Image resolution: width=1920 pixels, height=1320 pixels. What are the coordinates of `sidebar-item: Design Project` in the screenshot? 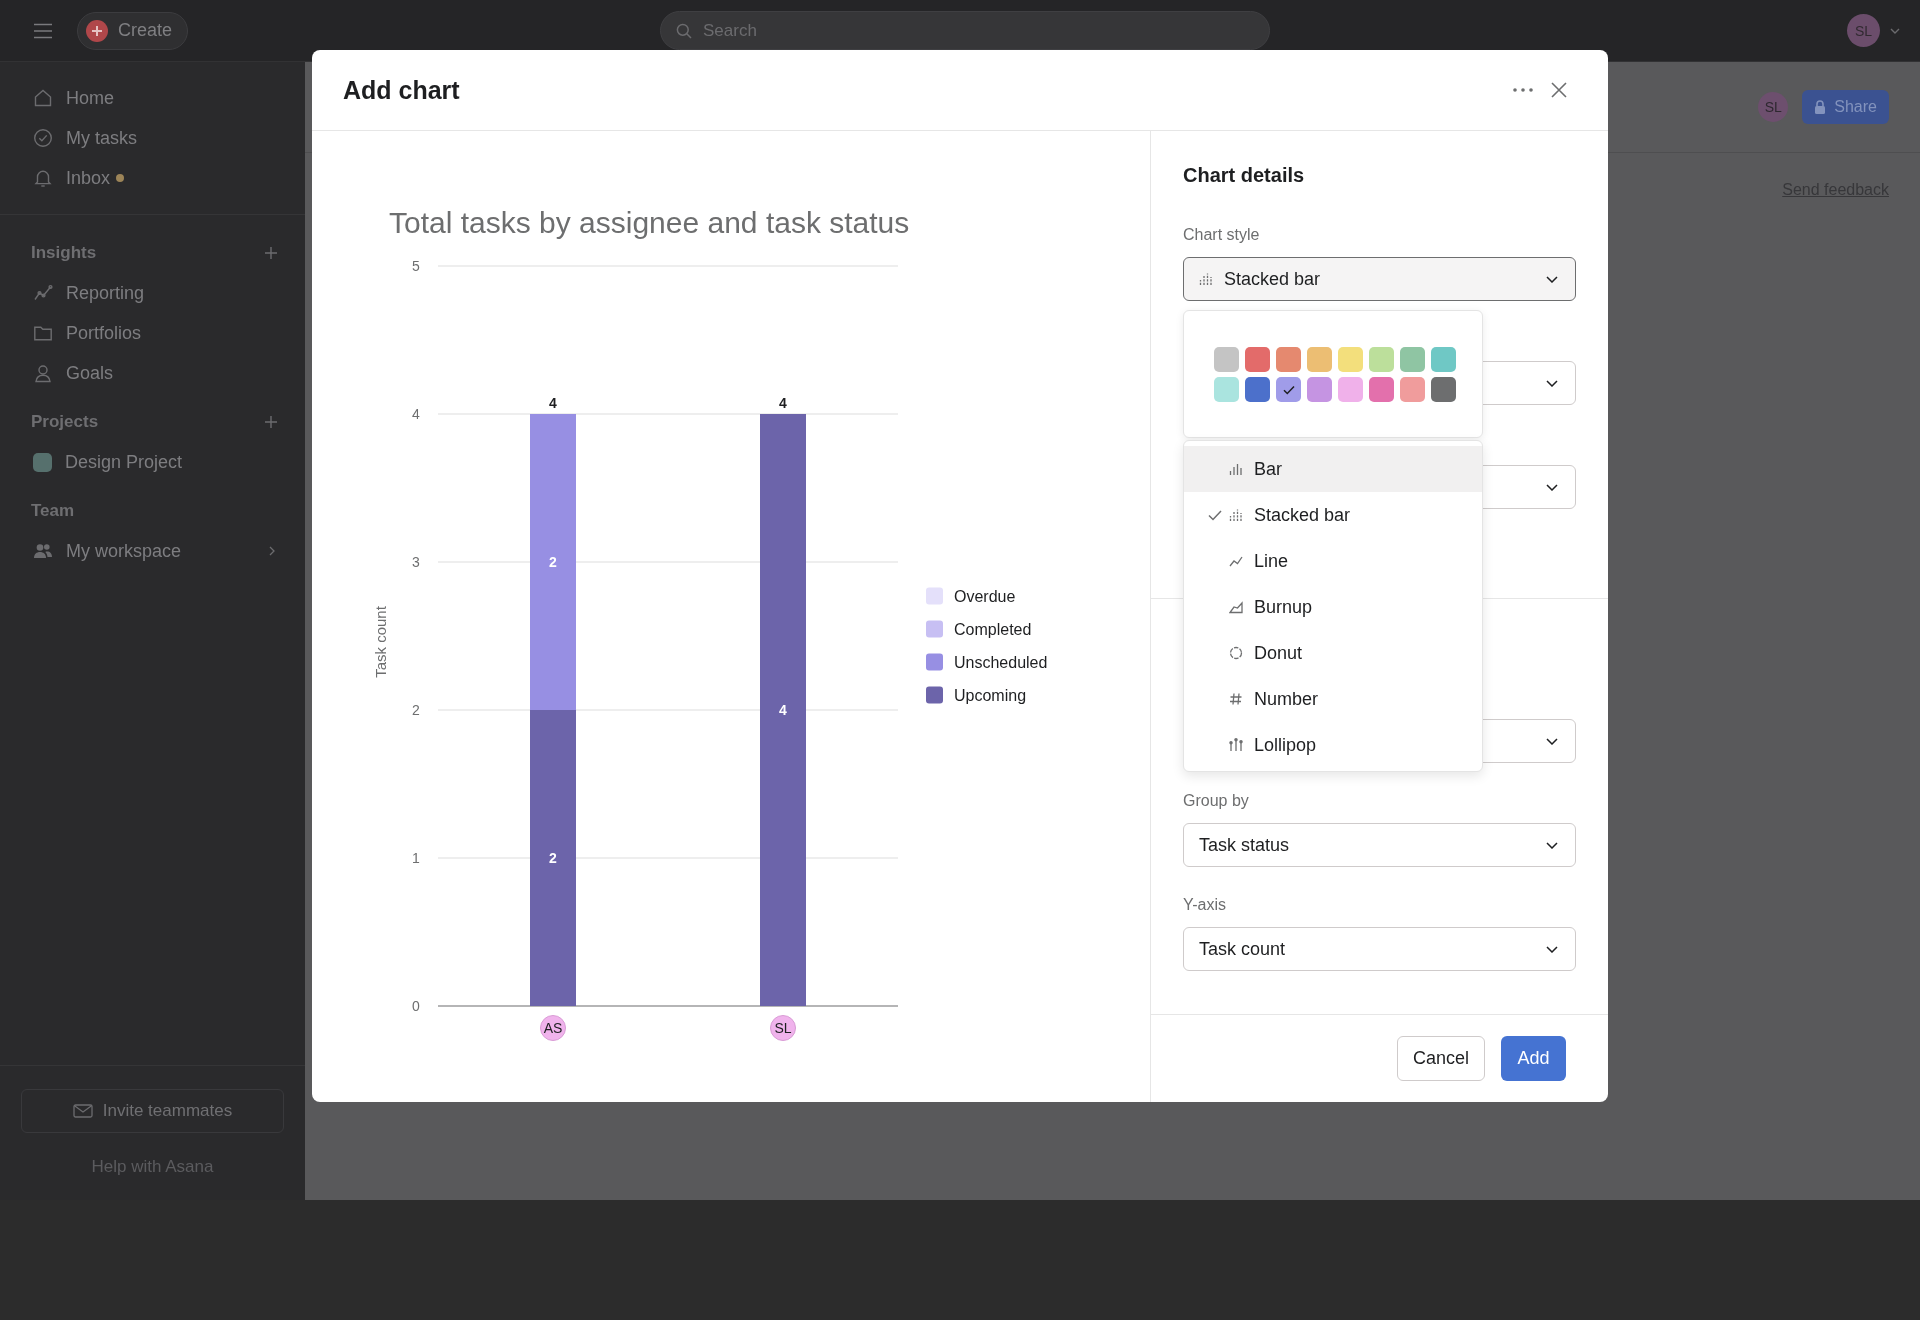 It's located at (108, 462).